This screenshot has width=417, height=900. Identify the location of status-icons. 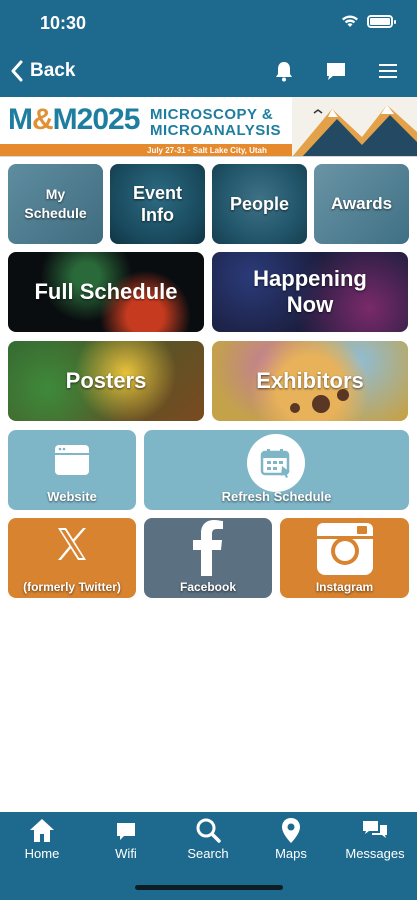
(368, 21).